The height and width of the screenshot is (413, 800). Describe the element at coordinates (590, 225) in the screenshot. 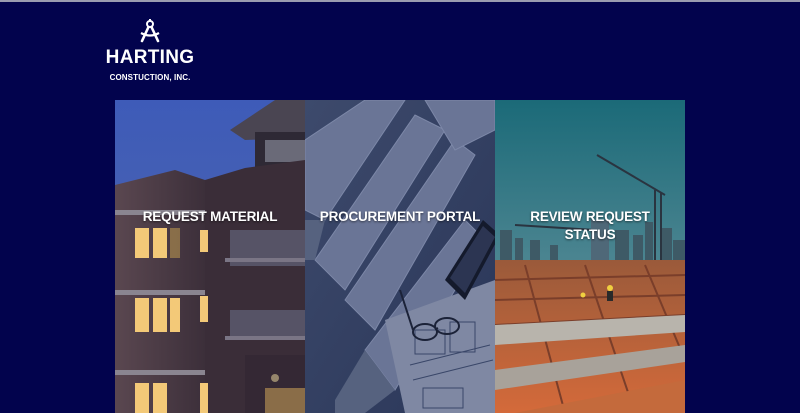

I see `tile-label-review-request-status: REVIEW REQUEST STATUS` at that location.